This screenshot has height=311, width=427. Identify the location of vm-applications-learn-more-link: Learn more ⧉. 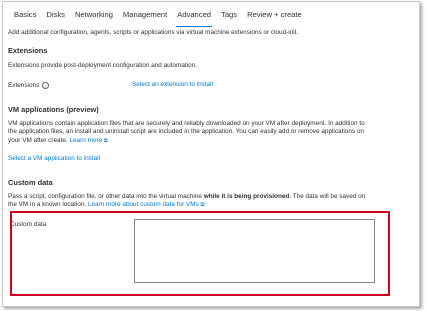
(88, 140).